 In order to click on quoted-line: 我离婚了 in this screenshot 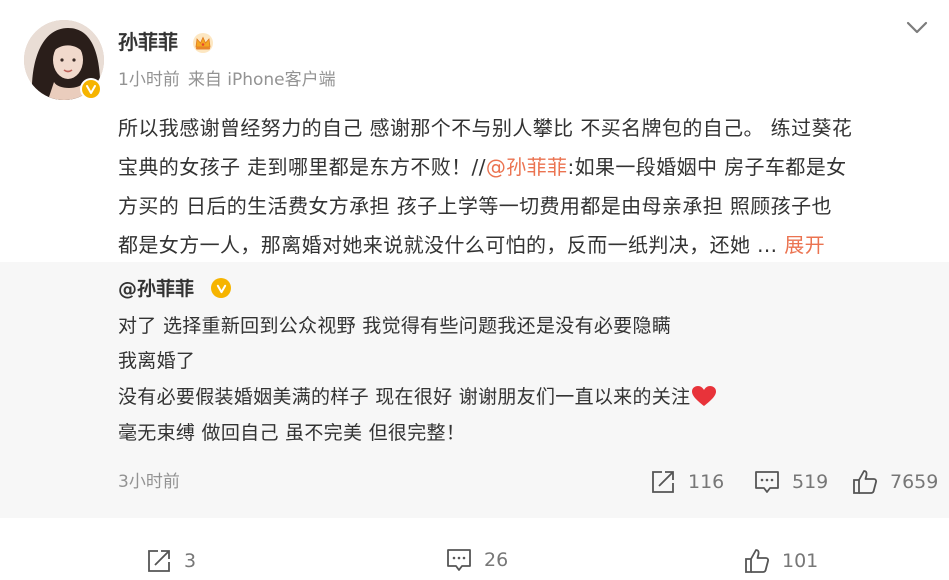, I will do `click(157, 361)`.